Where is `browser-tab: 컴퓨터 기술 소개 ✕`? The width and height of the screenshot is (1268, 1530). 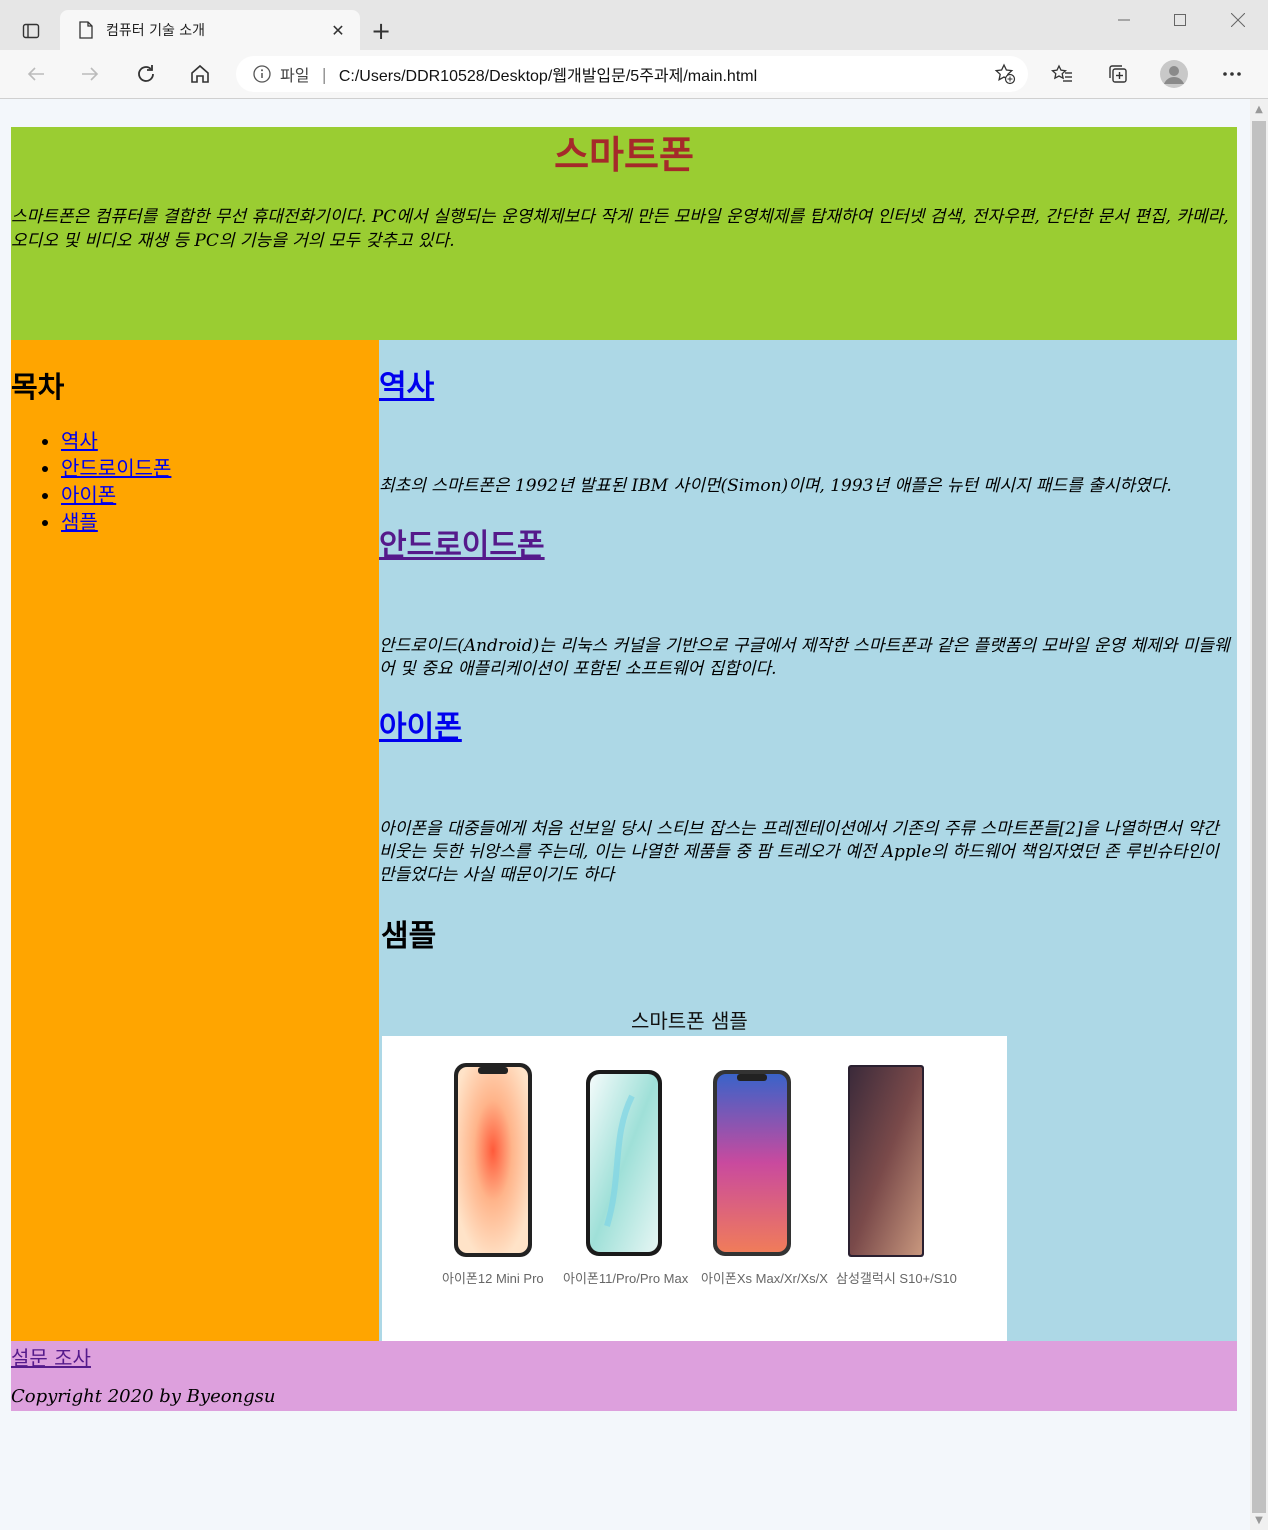 browser-tab: 컴퓨터 기술 소개 ✕ is located at coordinates (210, 30).